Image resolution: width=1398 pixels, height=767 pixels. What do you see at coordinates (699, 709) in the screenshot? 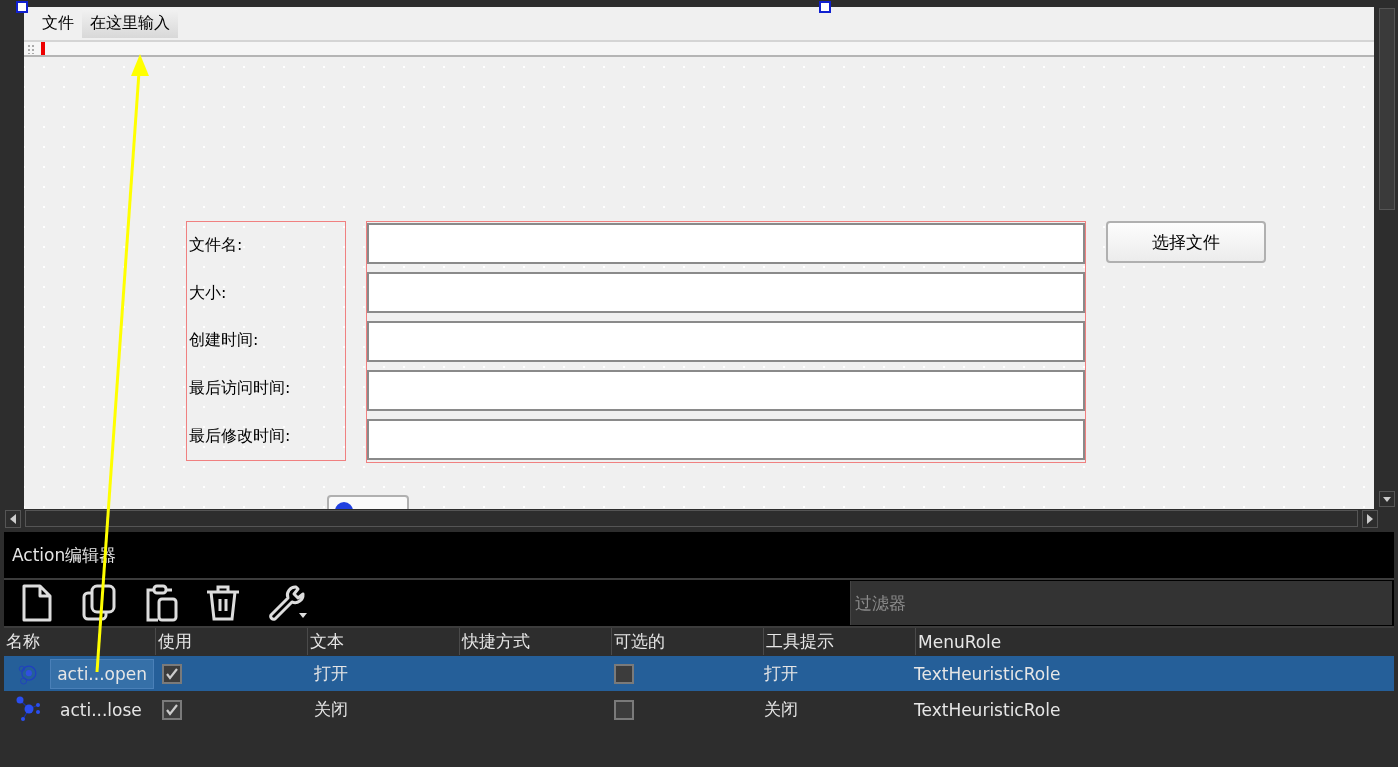
I see `table-row: acti...lose 关闭 关闭 TextHeuristicRole` at bounding box center [699, 709].